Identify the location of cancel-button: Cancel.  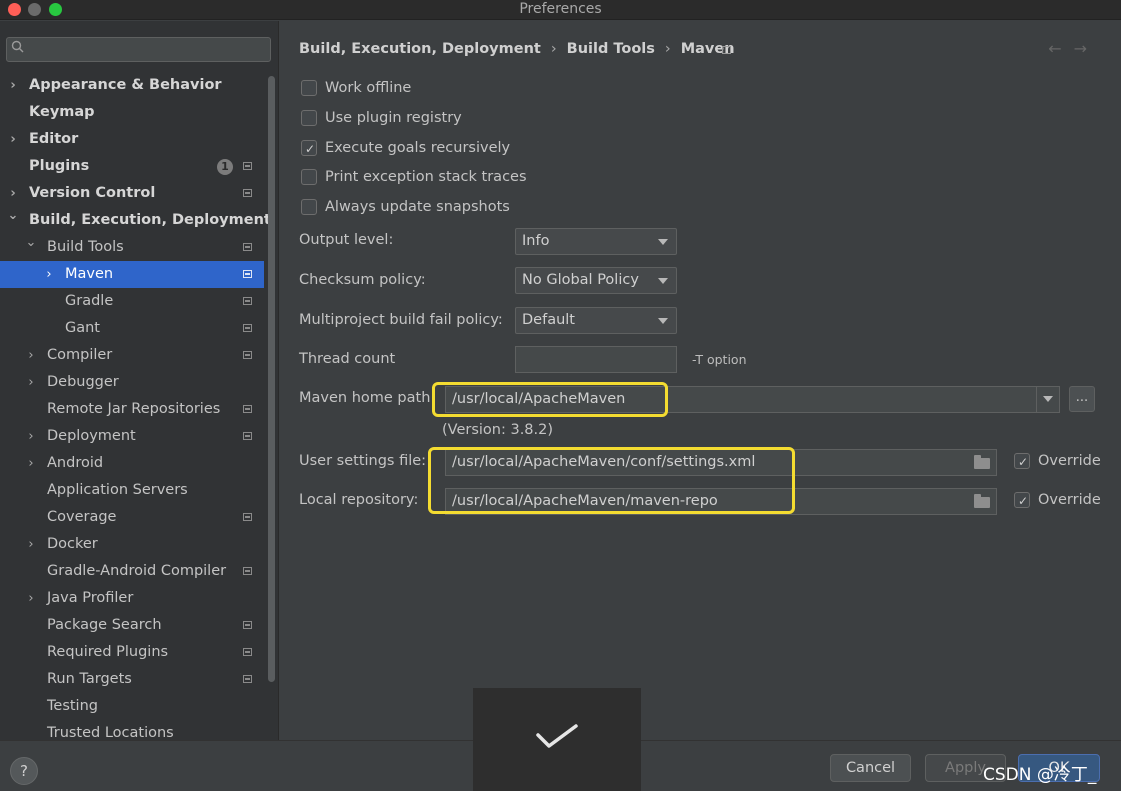
(870, 768).